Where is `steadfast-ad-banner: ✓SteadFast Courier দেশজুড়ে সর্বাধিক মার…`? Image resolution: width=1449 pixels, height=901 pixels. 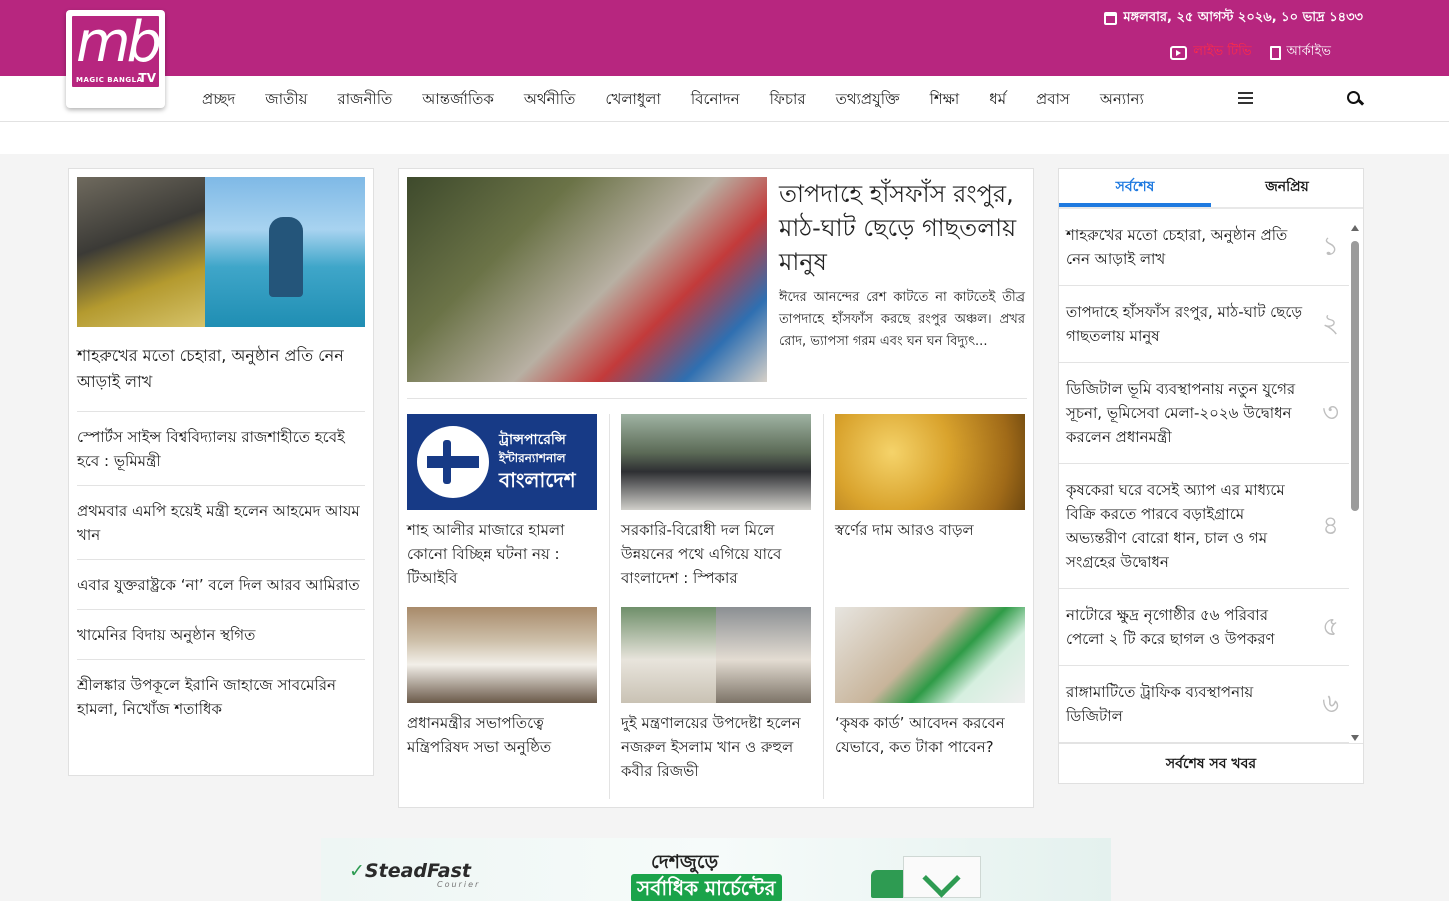
steadfast-ad-banner: ✓SteadFast Courier দেশজুড়ে সর্বাধিক মার… is located at coordinates (716, 869).